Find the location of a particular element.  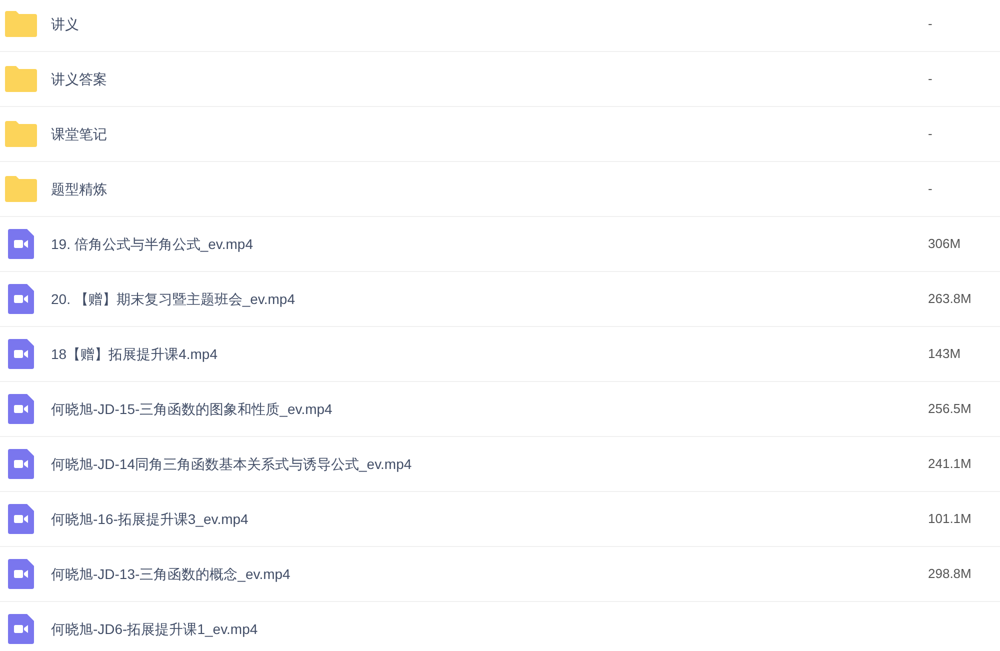

file-size: 241.1M is located at coordinates (950, 464).